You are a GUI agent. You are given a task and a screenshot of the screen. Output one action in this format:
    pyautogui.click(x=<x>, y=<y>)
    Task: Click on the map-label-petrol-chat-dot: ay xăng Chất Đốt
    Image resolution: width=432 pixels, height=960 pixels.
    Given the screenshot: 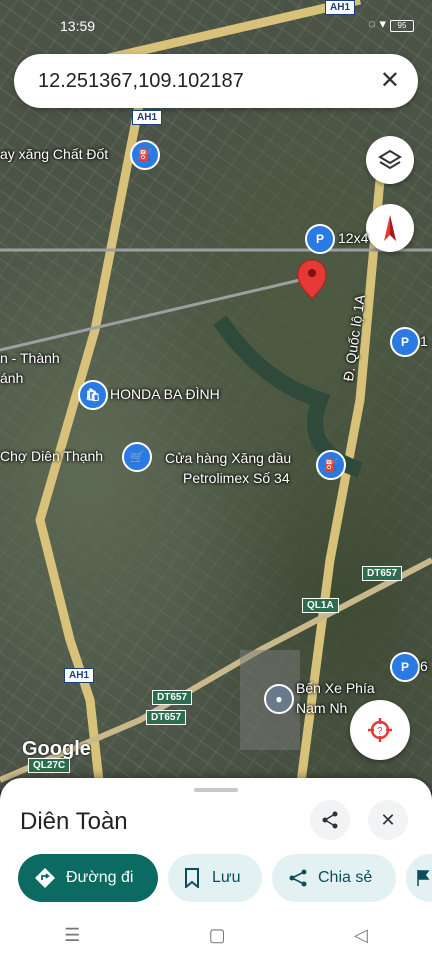 What is the action you would take?
    pyautogui.click(x=54, y=154)
    